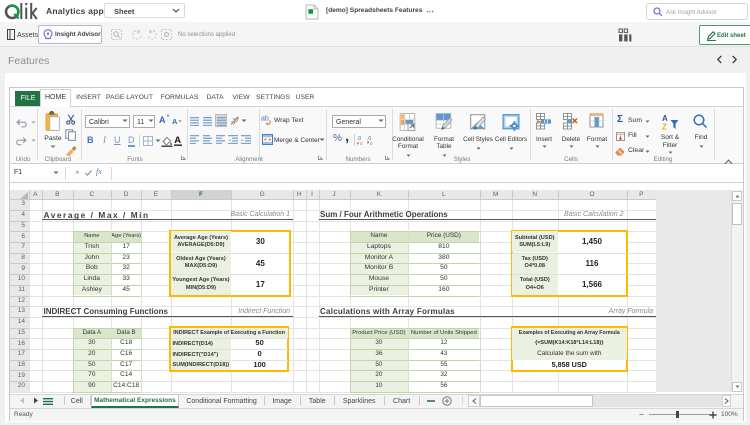 This screenshot has height=425, width=750. I want to click on svg-text: Z, so click(664, 127).